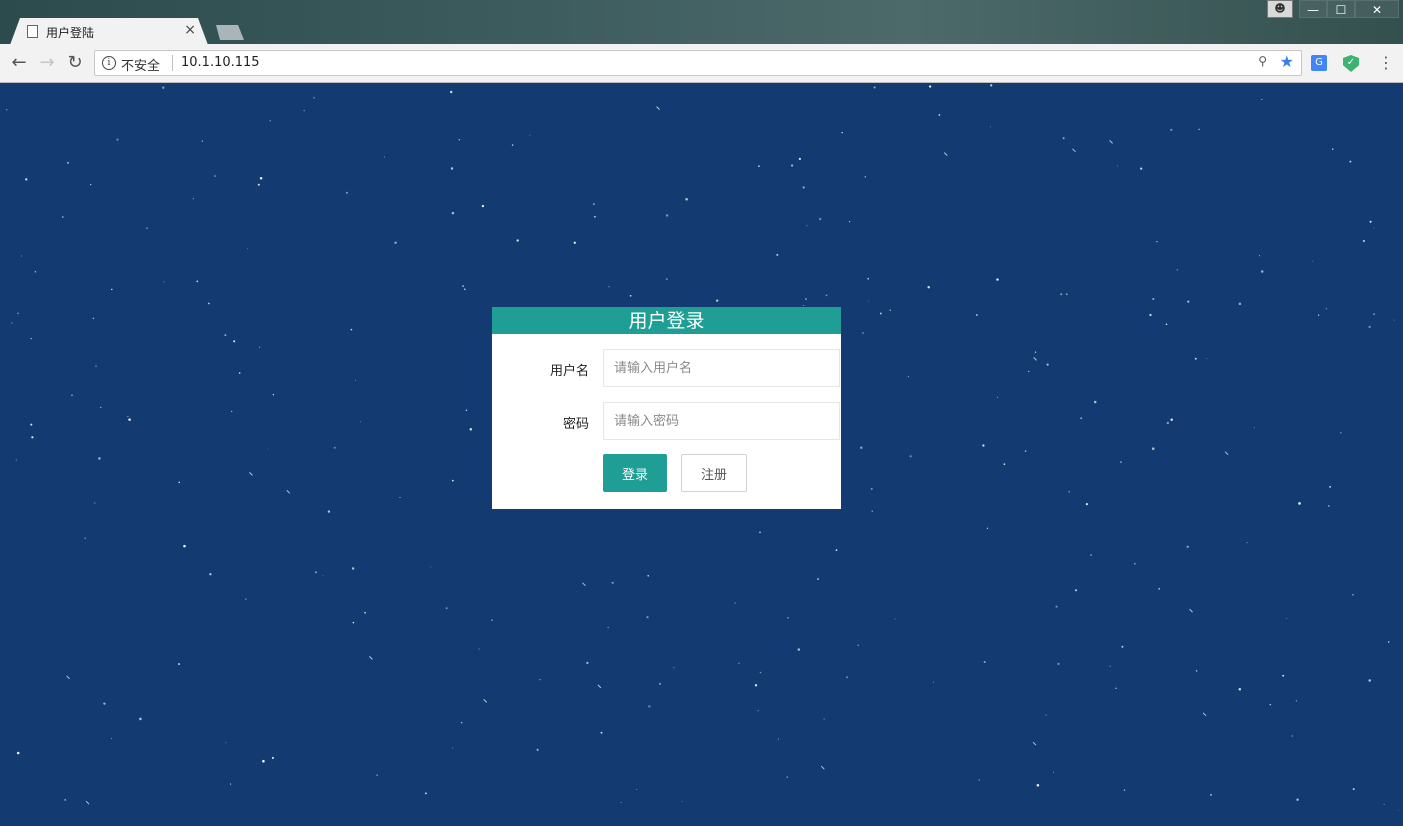 Image resolution: width=1403 pixels, height=826 pixels. What do you see at coordinates (721, 421) in the screenshot?
I see `password-input` at bounding box center [721, 421].